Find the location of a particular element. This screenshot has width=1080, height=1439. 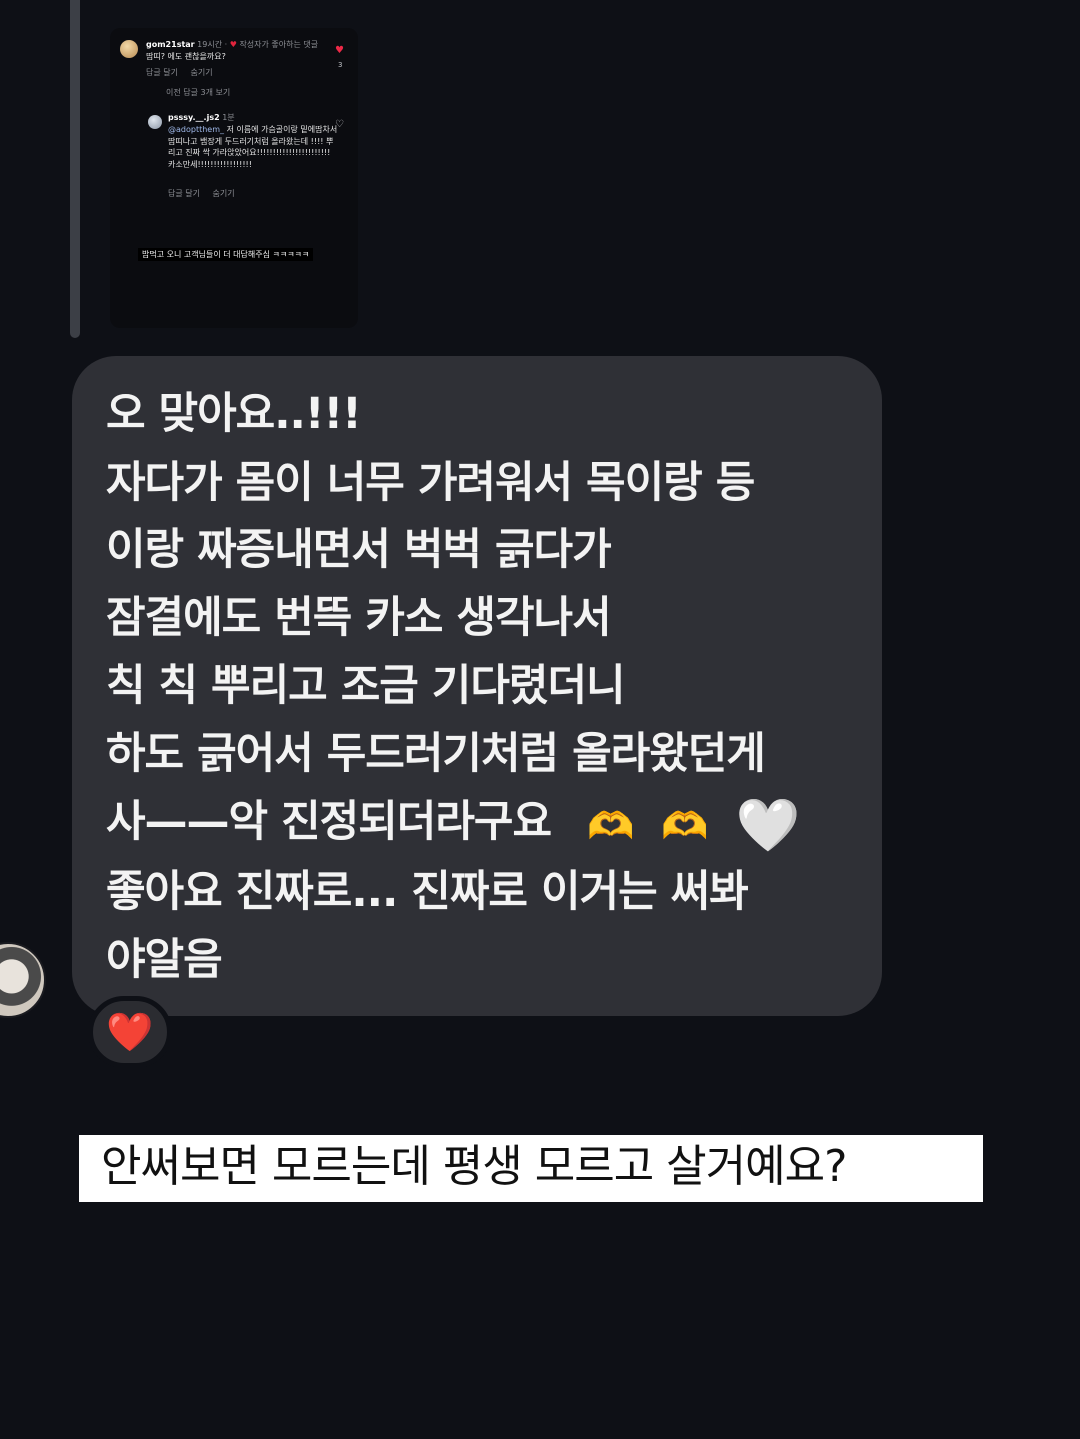

message-line-7: 사——악 진정되더라구요 🫶 🫶 🤍 is located at coordinates (453, 825).